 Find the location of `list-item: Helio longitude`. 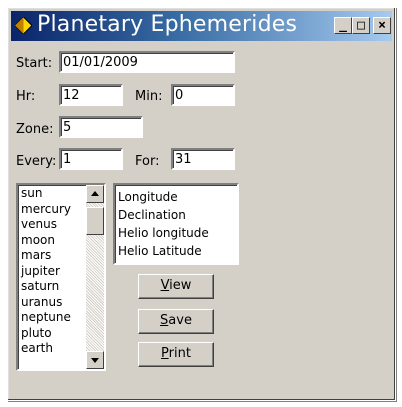

list-item: Helio longitude is located at coordinates (176, 233).